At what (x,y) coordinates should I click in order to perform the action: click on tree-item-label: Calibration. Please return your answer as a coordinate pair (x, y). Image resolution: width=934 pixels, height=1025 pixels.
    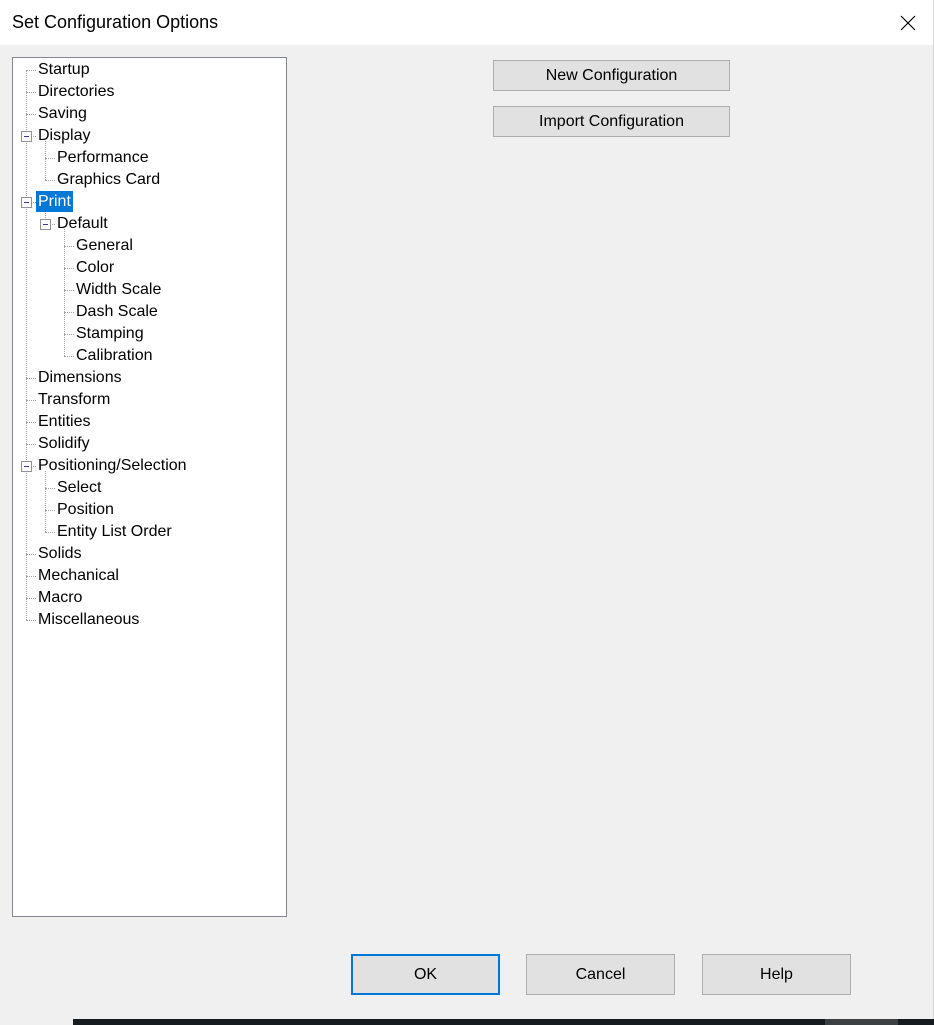
    Looking at the image, I should click on (114, 355).